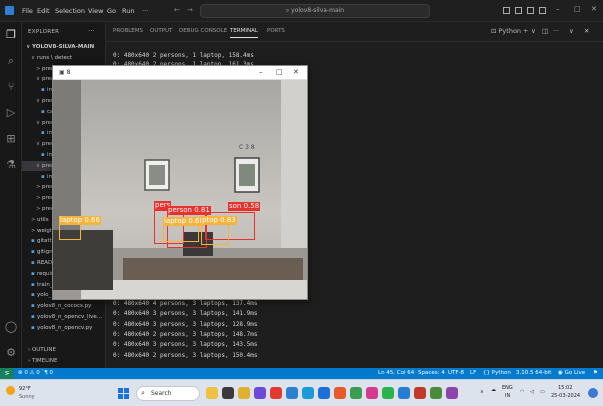 This screenshot has height=406, width=603. I want to click on app-icon-purple, so click(452, 393).